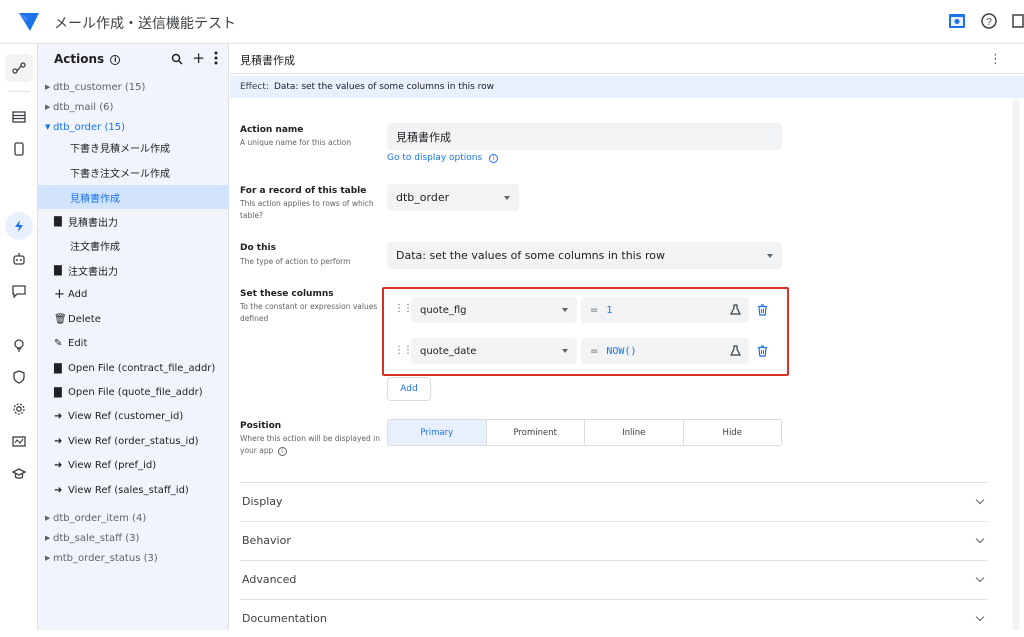 The width and height of the screenshot is (1024, 637). I want to click on search-icon, so click(177, 59).